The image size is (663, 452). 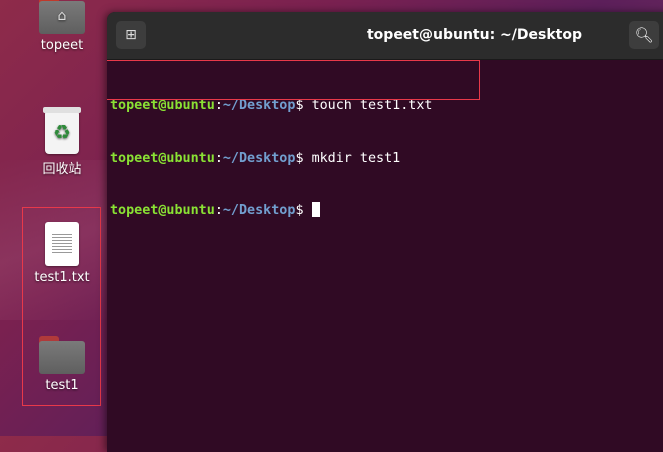 I want to click on trash-icon: ♻, so click(x=62, y=130).